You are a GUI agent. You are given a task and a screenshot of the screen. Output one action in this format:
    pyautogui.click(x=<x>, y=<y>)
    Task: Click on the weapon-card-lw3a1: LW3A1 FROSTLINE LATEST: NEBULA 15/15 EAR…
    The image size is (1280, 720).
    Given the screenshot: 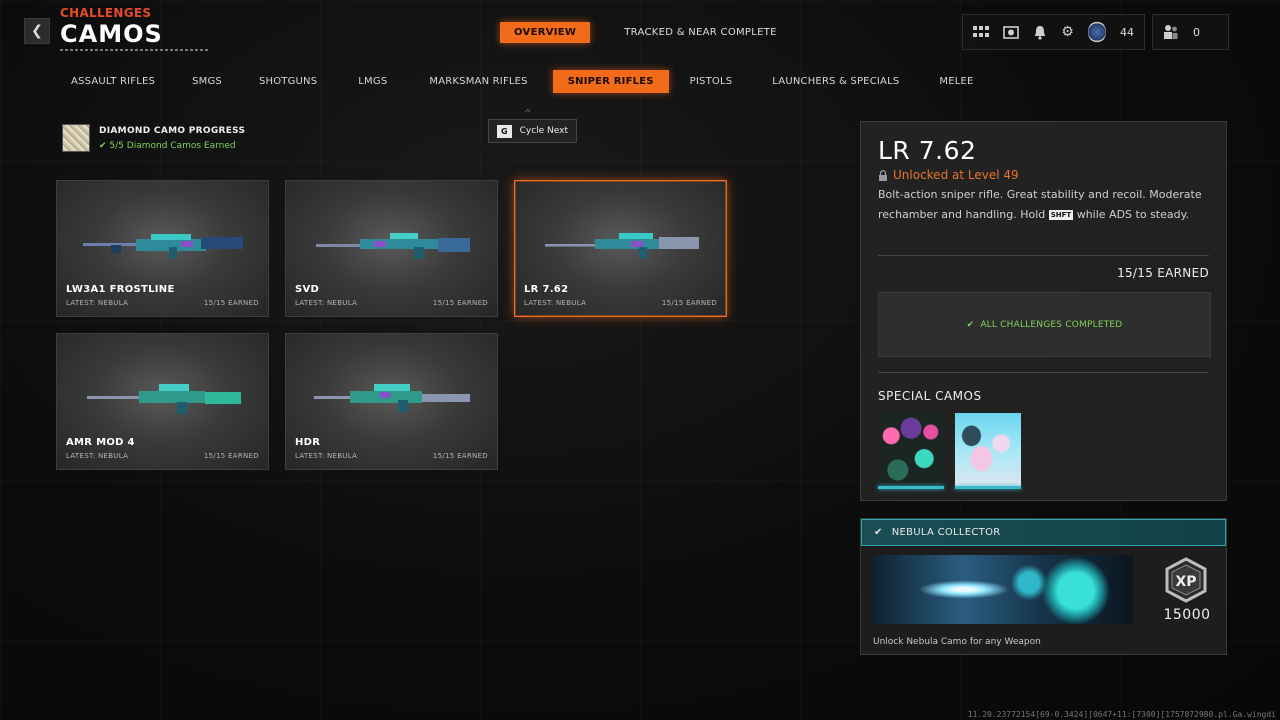 What is the action you would take?
    pyautogui.click(x=162, y=248)
    